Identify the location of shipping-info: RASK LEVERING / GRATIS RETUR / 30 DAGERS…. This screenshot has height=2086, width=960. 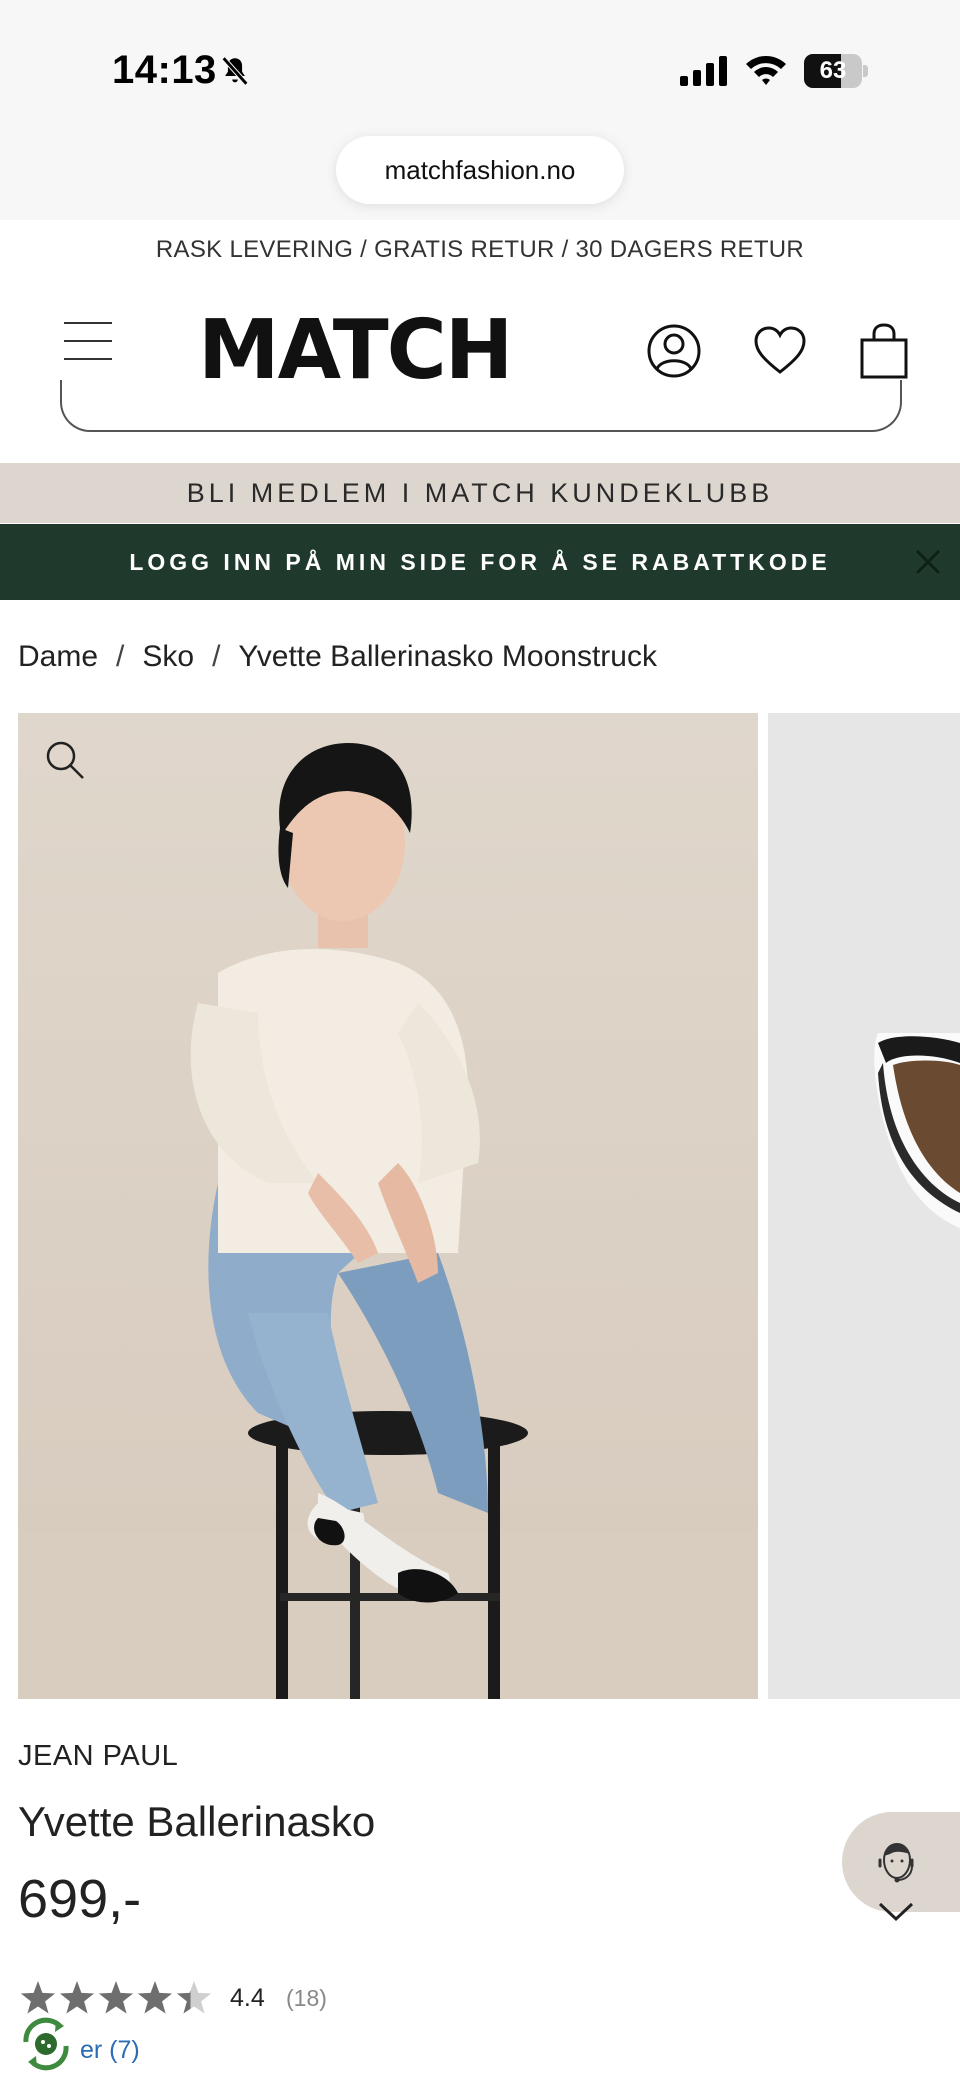
(480, 249).